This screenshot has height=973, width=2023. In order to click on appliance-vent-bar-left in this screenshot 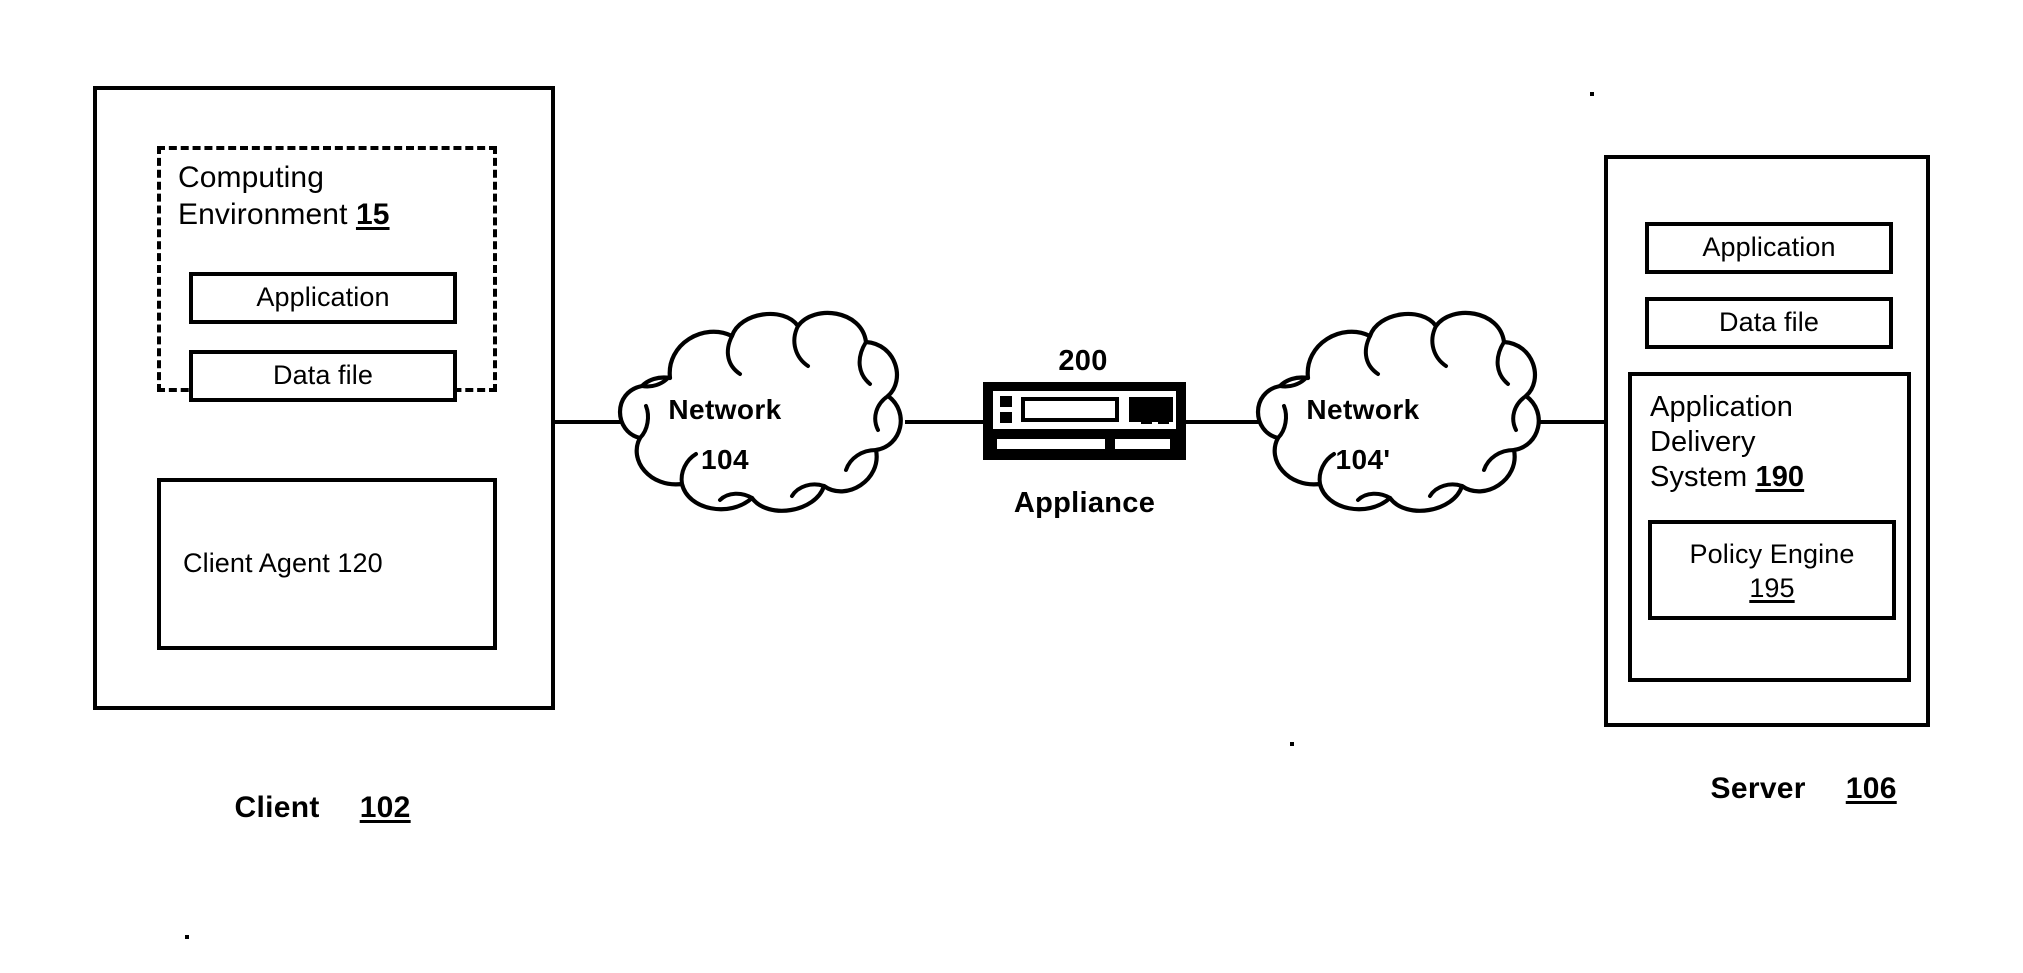, I will do `click(1051, 444)`.